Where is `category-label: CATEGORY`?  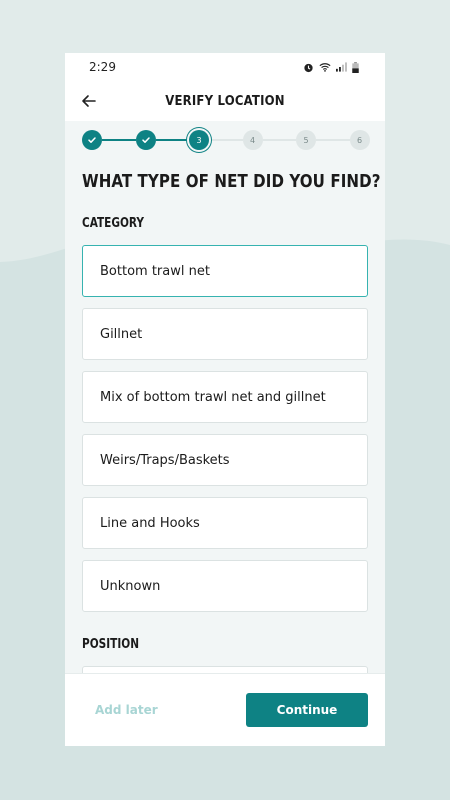 category-label: CATEGORY is located at coordinates (113, 223).